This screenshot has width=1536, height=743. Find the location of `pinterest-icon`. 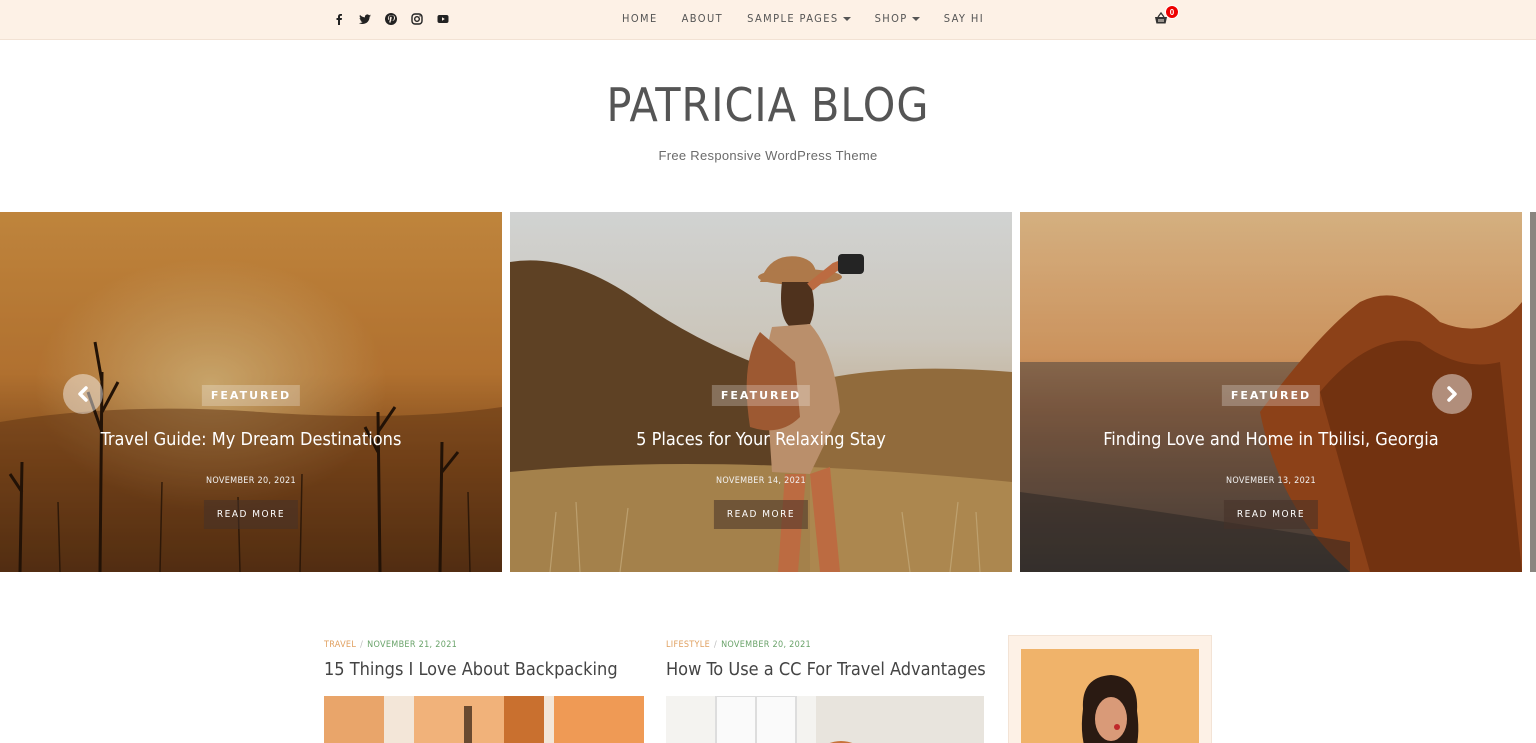

pinterest-icon is located at coordinates (391, 19).